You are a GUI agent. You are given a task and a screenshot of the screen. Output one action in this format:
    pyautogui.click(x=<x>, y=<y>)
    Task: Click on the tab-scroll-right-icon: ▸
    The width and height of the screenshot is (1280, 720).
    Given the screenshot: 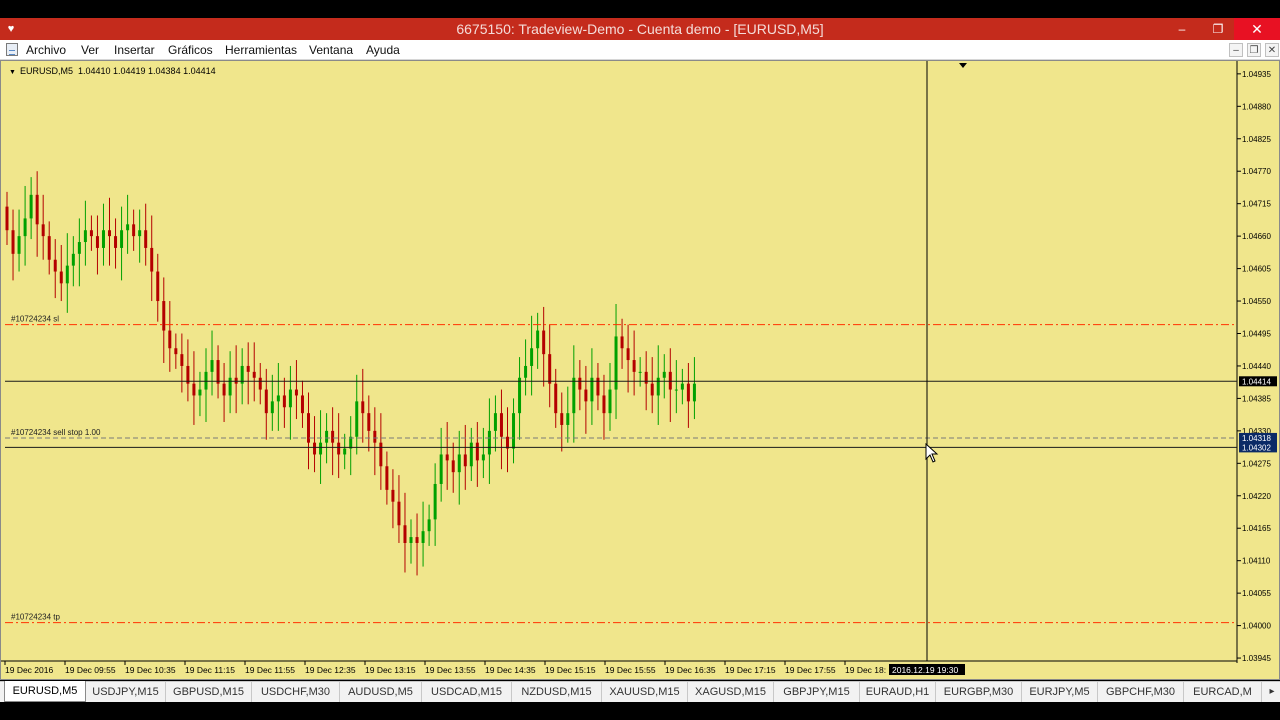 What is the action you would take?
    pyautogui.click(x=1272, y=692)
    